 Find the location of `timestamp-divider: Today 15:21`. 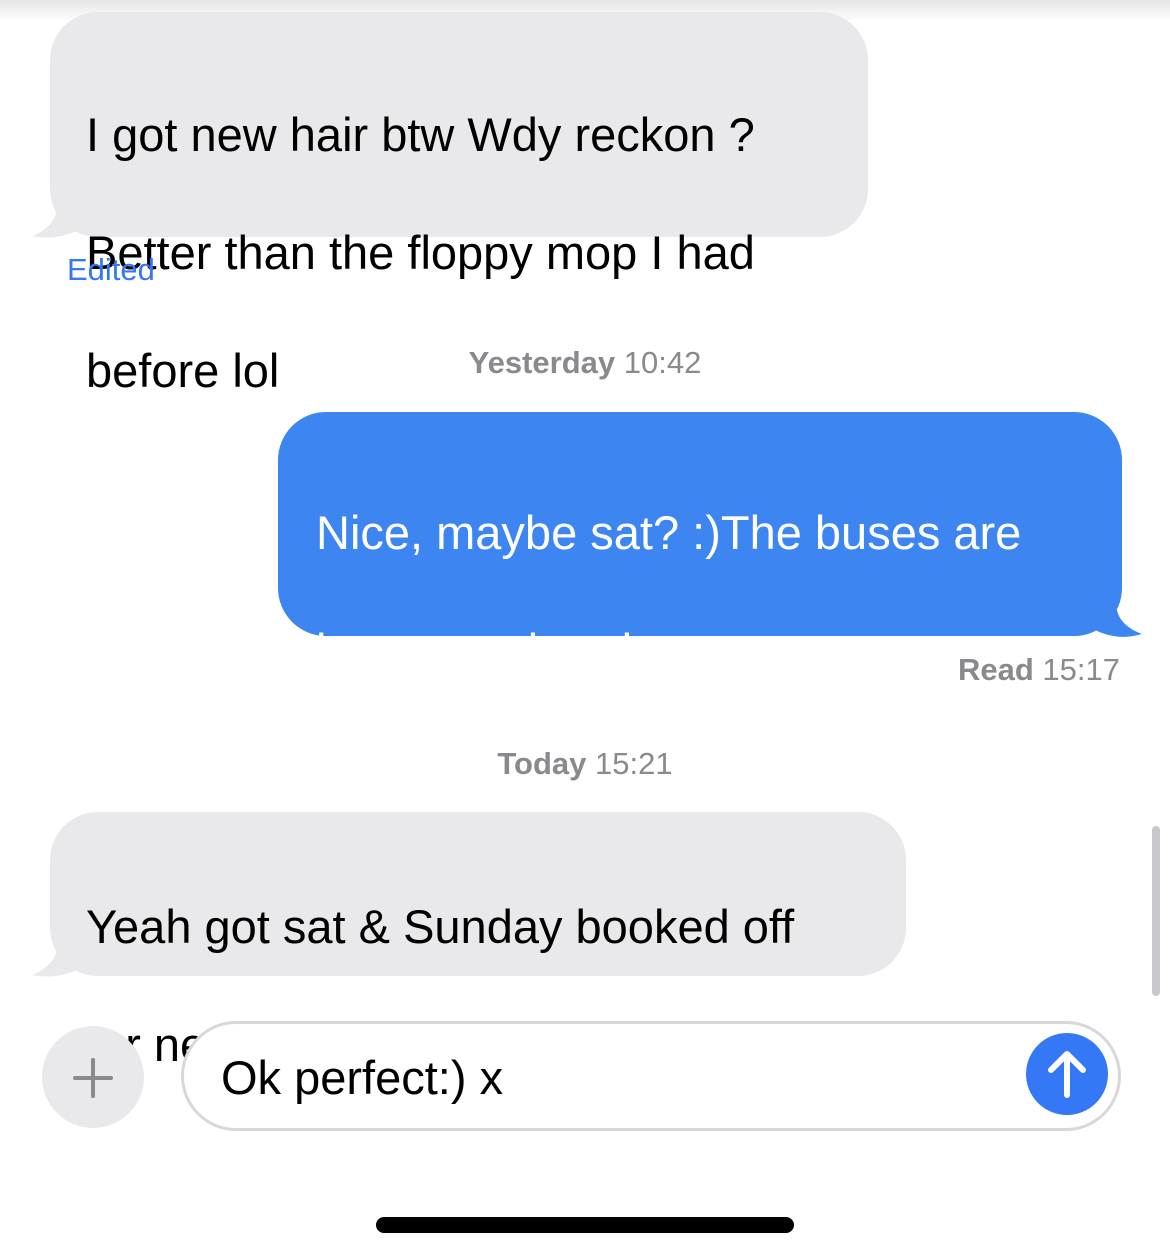

timestamp-divider: Today 15:21 is located at coordinates (585, 764).